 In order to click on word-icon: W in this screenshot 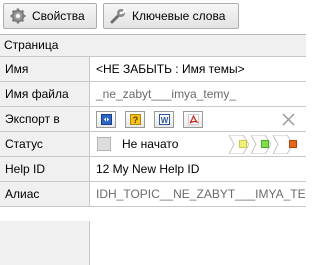, I will do `click(164, 119)`.